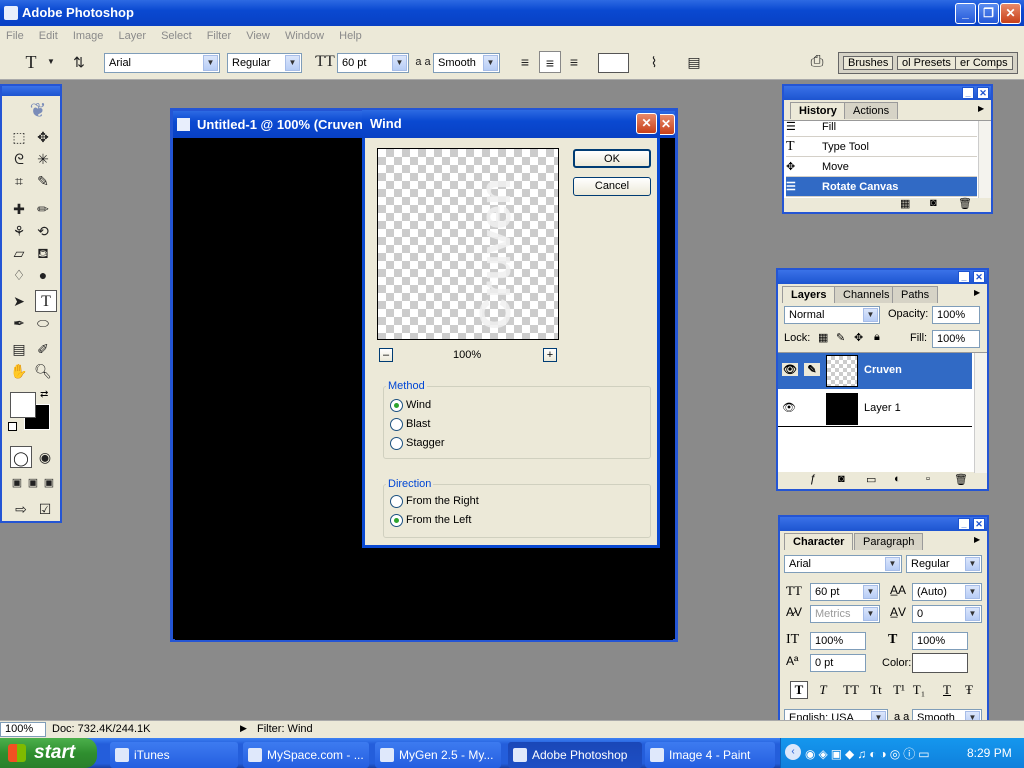  I want to click on trash-icon: 🗑︎, so click(961, 479).